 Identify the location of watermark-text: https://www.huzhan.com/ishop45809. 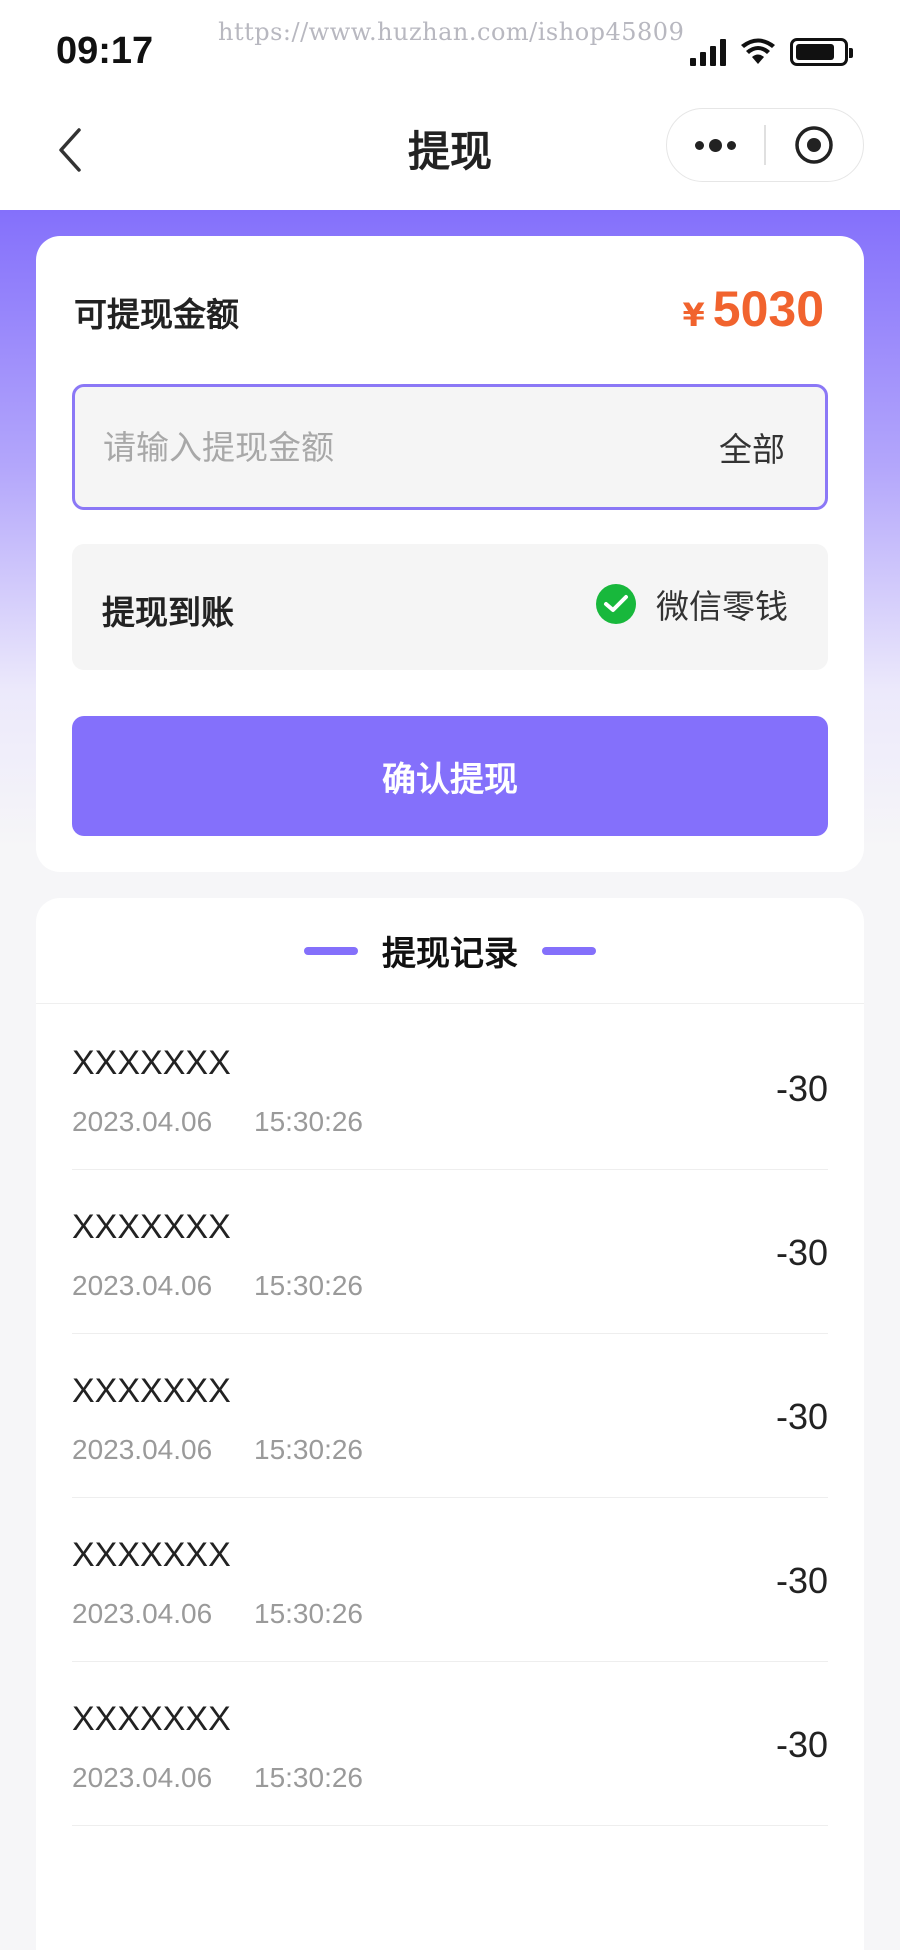
(451, 32).